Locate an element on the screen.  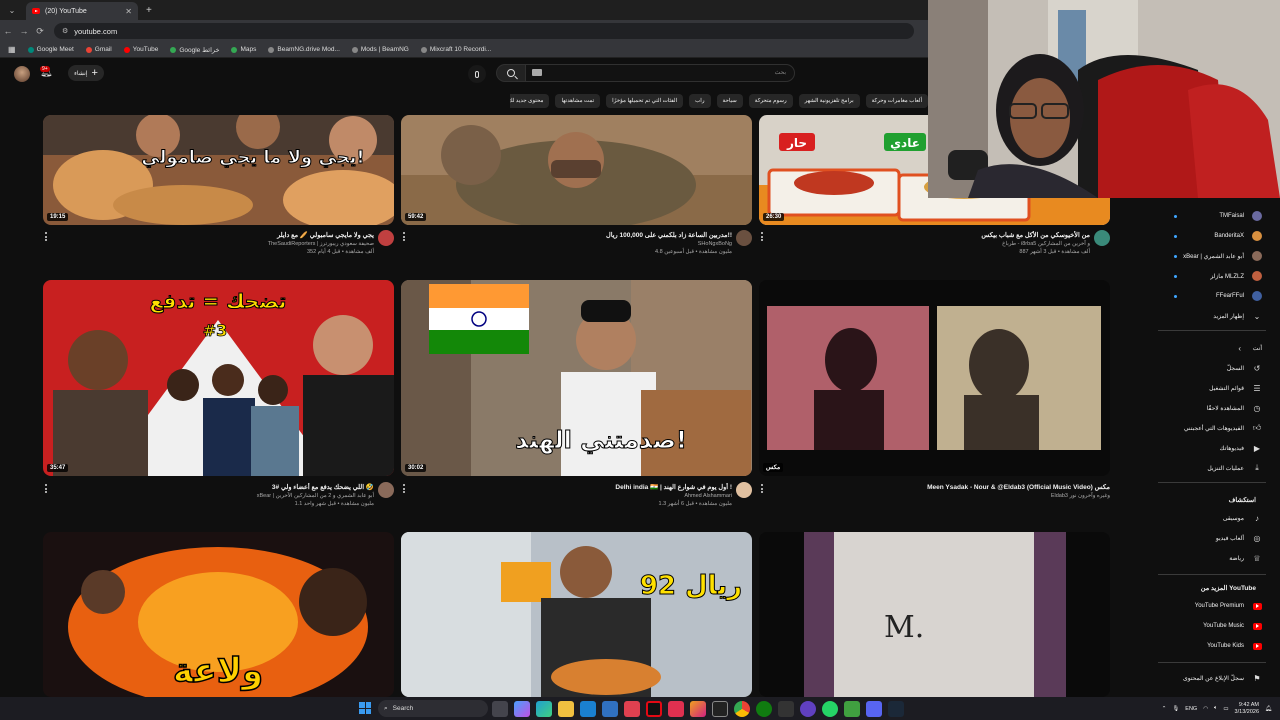
guide-item-liked-videos: الفيديوهات التي أعجبتني 👍︎ is located at coordinates (1212, 428).